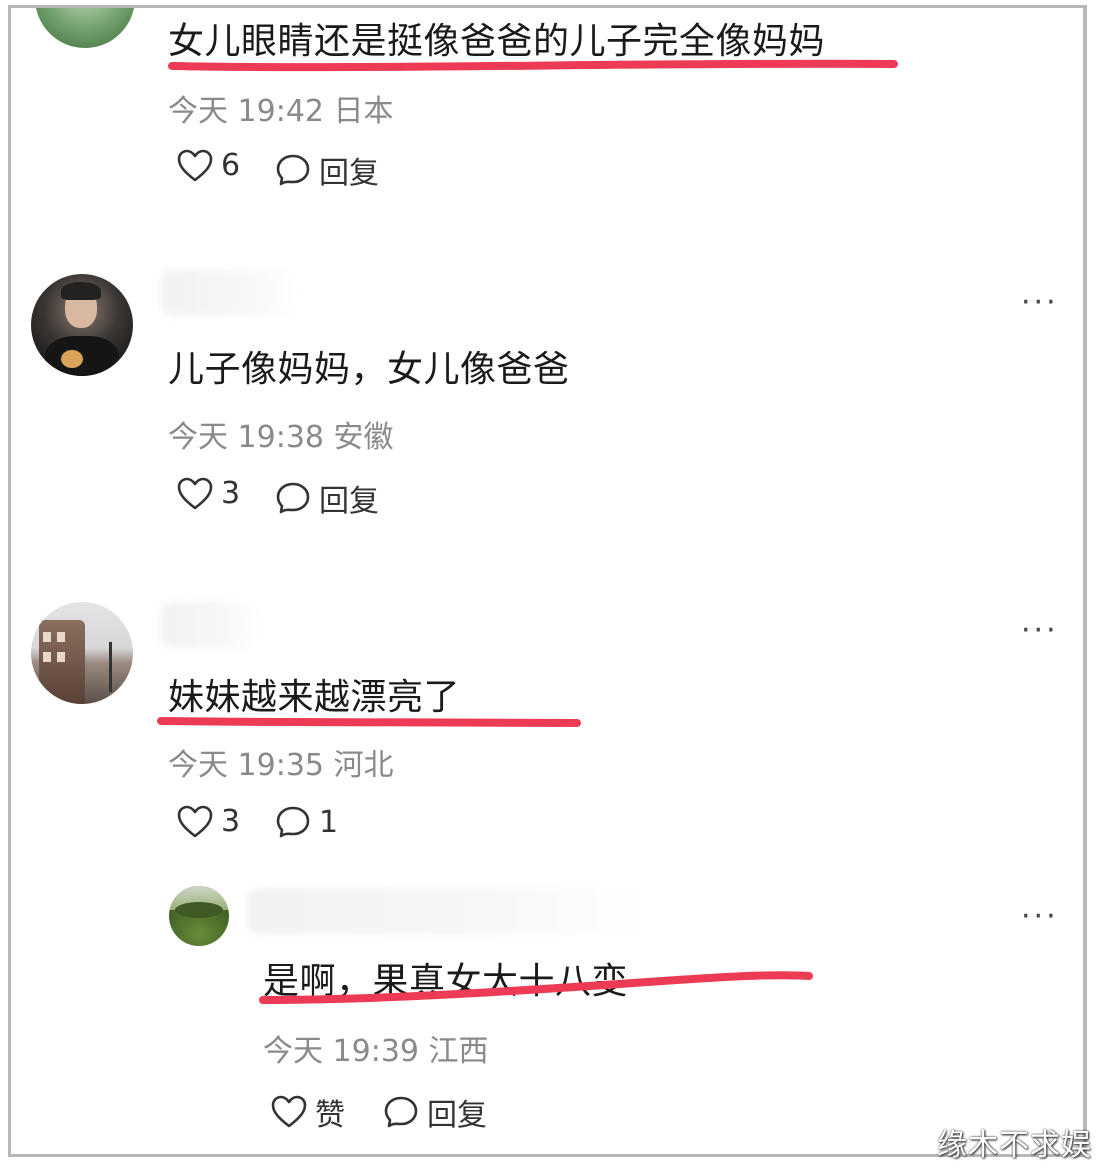  I want to click on watermark: 缘木不求娱, so click(1014, 1145).